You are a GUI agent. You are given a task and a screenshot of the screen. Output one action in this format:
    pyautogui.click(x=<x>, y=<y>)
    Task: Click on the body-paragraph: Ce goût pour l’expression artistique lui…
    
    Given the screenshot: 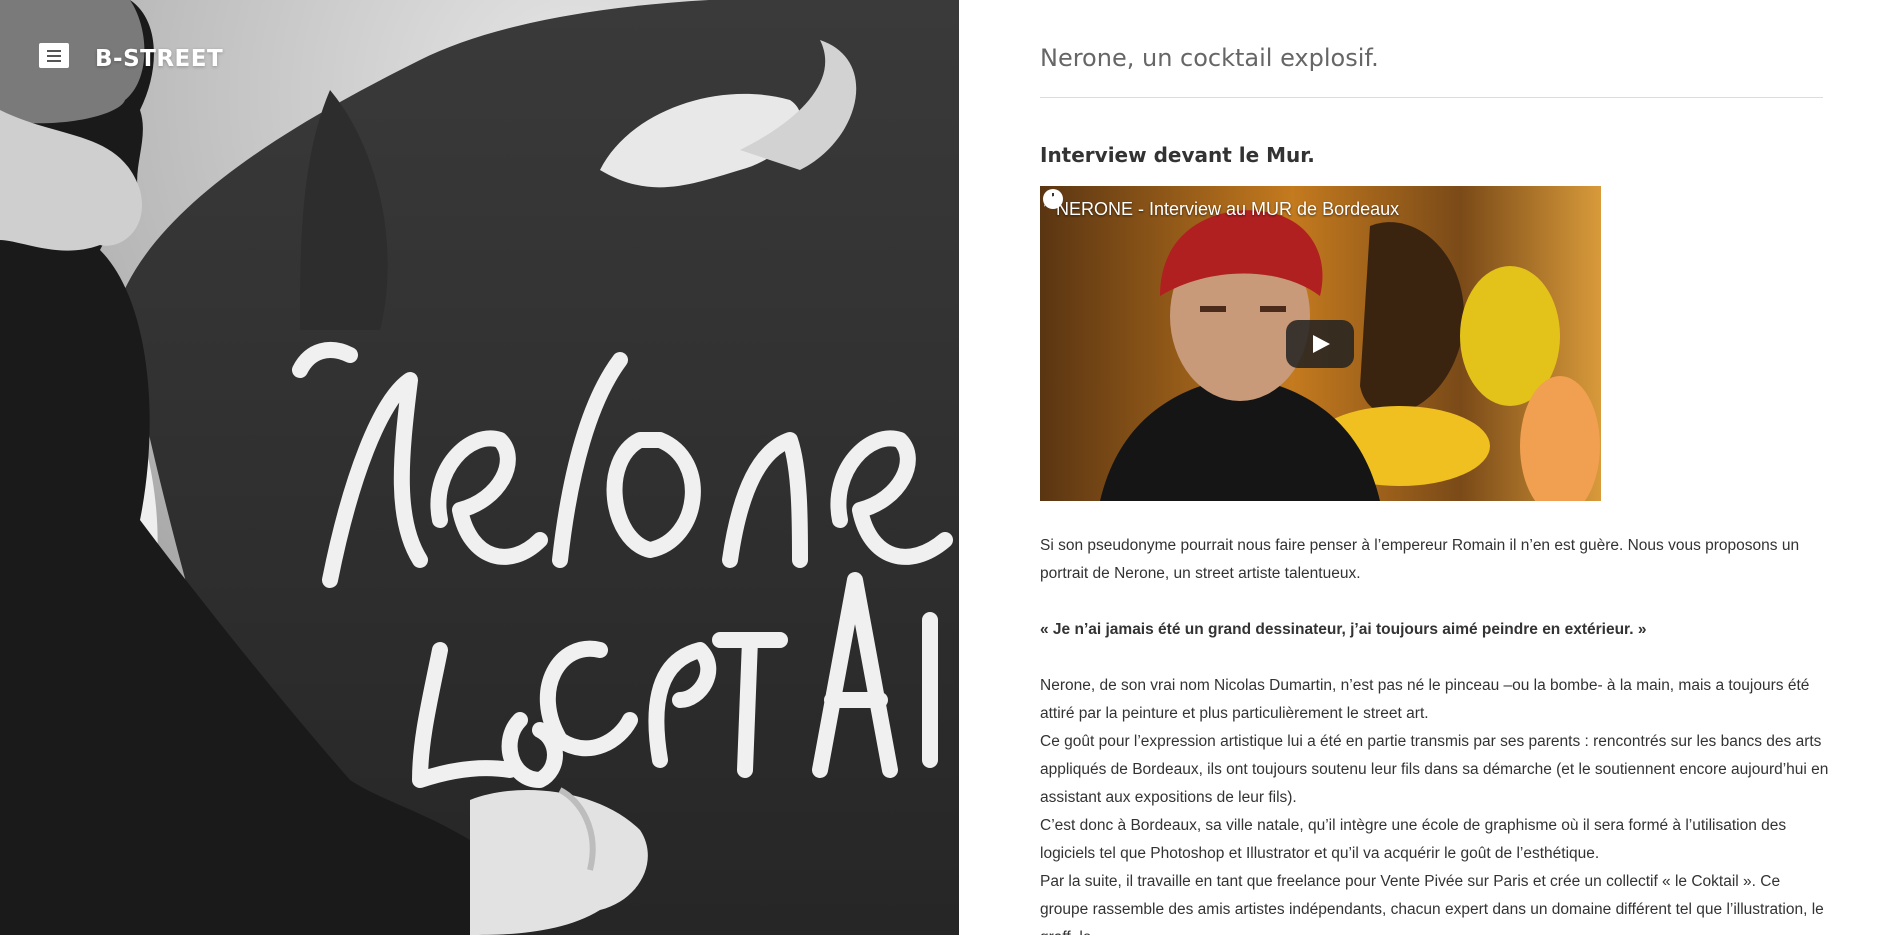 What is the action you would take?
    pyautogui.click(x=1434, y=769)
    